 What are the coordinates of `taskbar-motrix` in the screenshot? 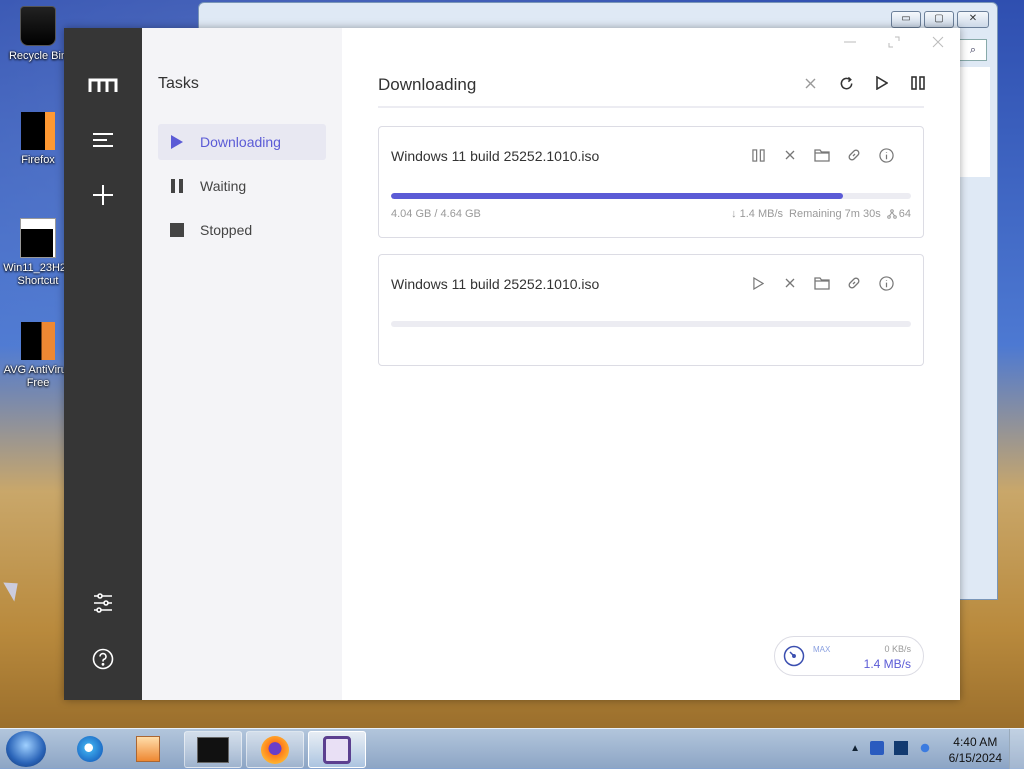 It's located at (337, 749).